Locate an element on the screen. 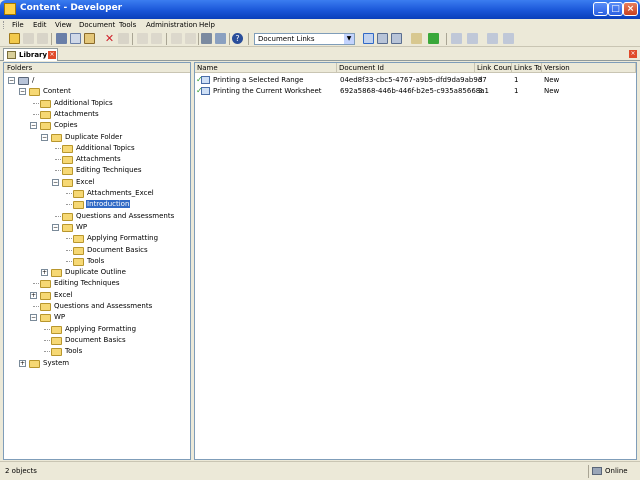 Image resolution: width=640 pixels, height=480 pixels. tree-node: − / is located at coordinates (97, 80).